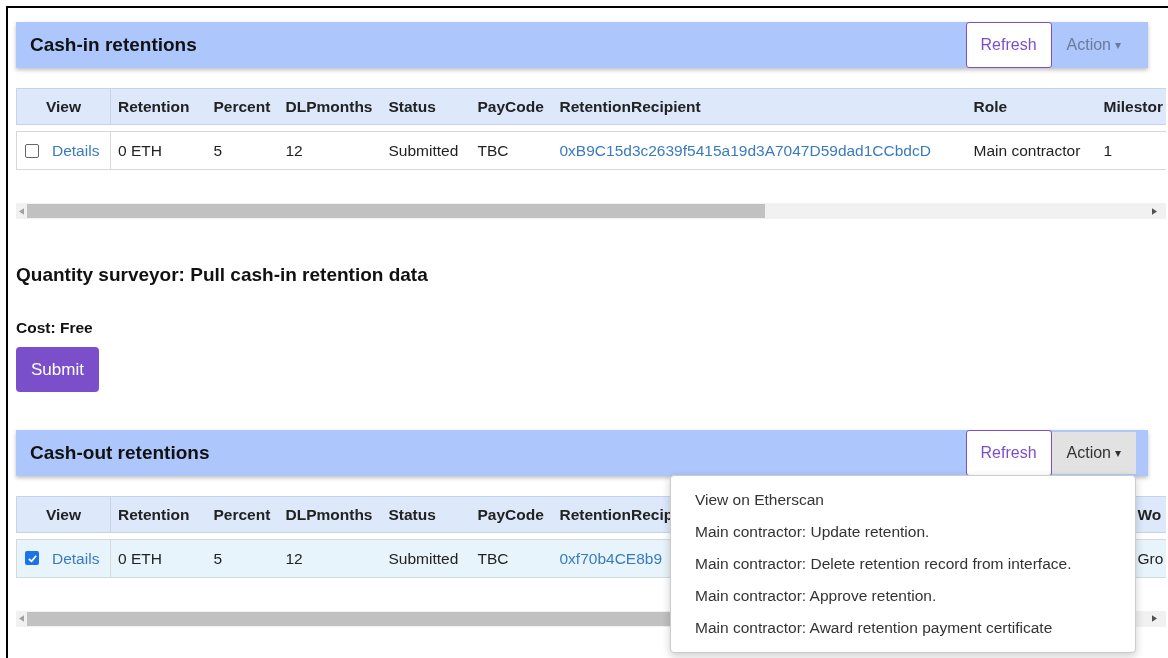 The width and height of the screenshot is (1168, 658). I want to click on menu-item: Main contractor: Approve retention., so click(903, 595).